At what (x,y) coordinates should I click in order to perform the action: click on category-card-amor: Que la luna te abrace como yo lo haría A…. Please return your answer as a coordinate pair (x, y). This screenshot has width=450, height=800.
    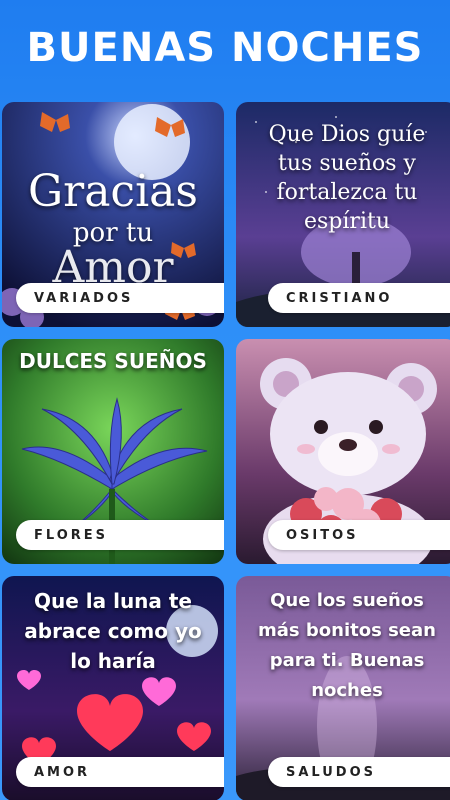
    Looking at the image, I should click on (113, 688).